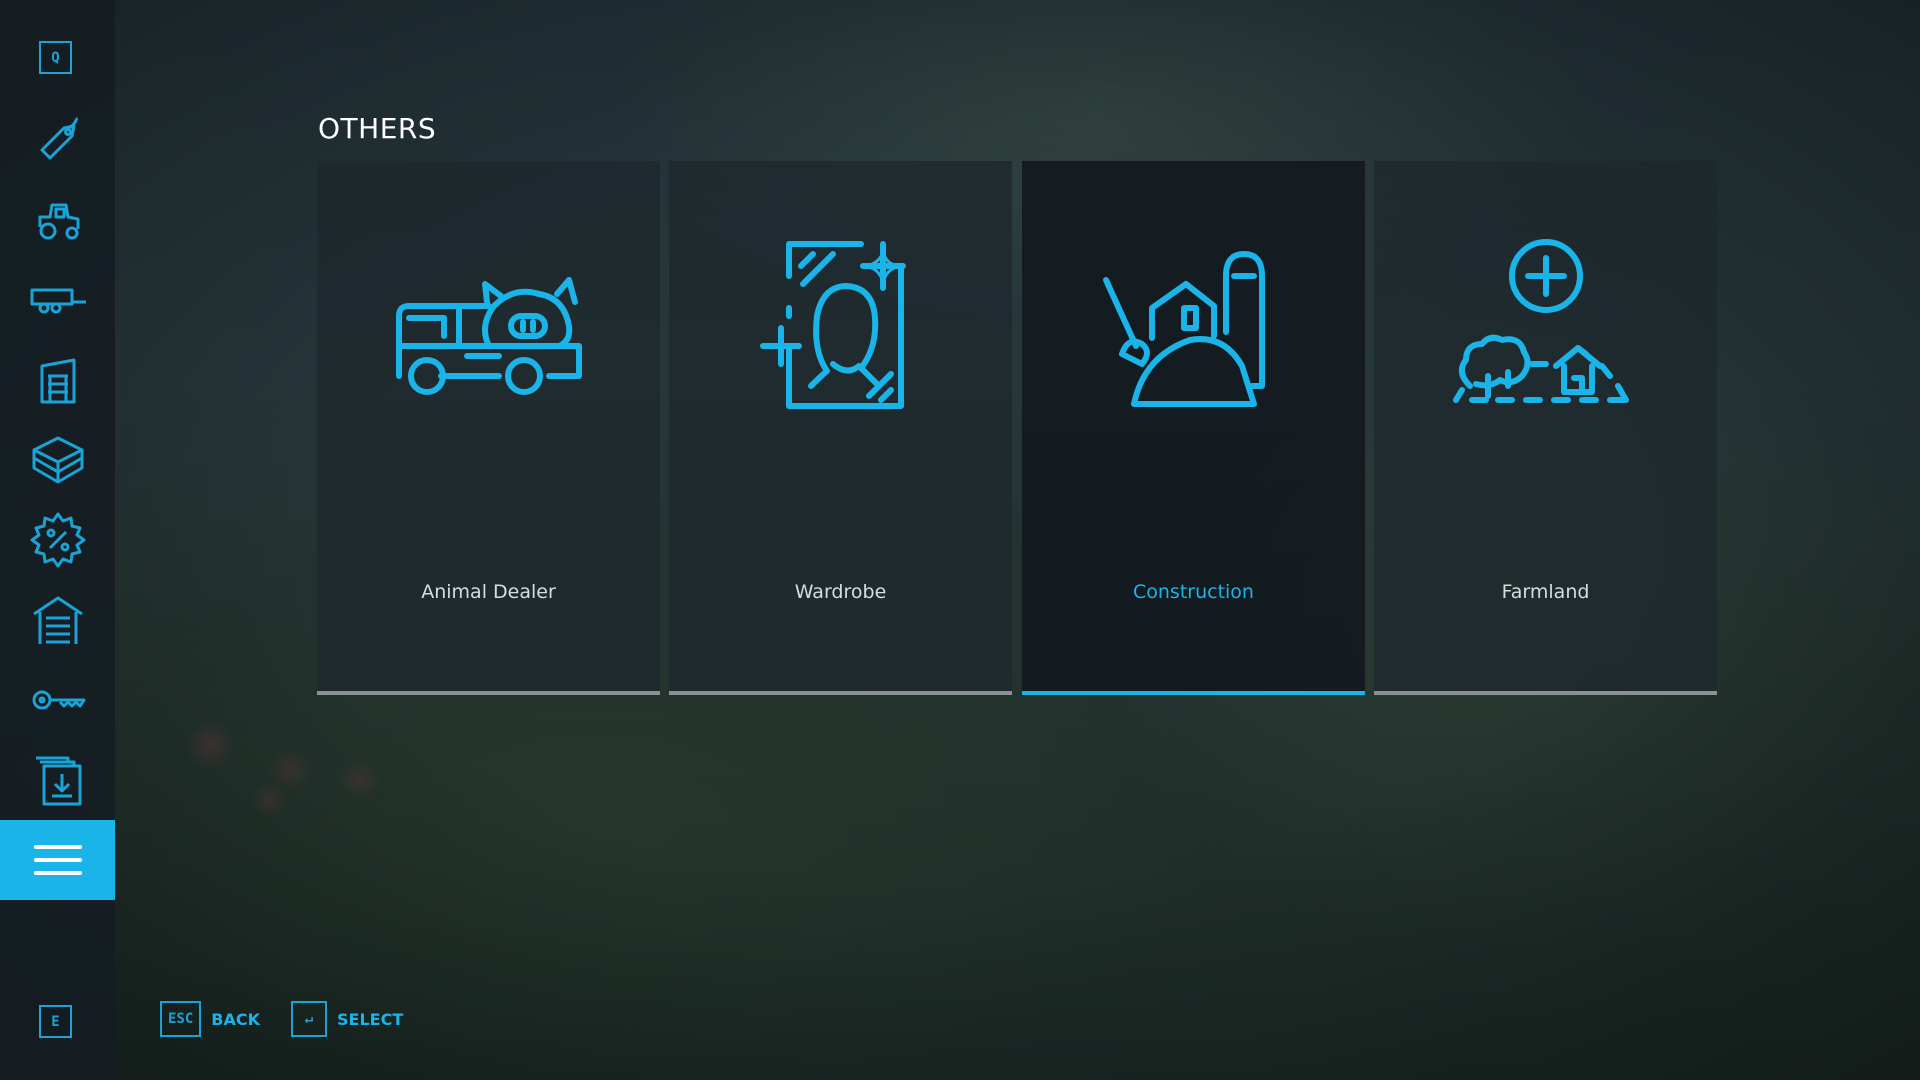 The width and height of the screenshot is (1920, 1080). Describe the element at coordinates (309, 1019) in the screenshot. I see `enter-key-icon: ↵` at that location.